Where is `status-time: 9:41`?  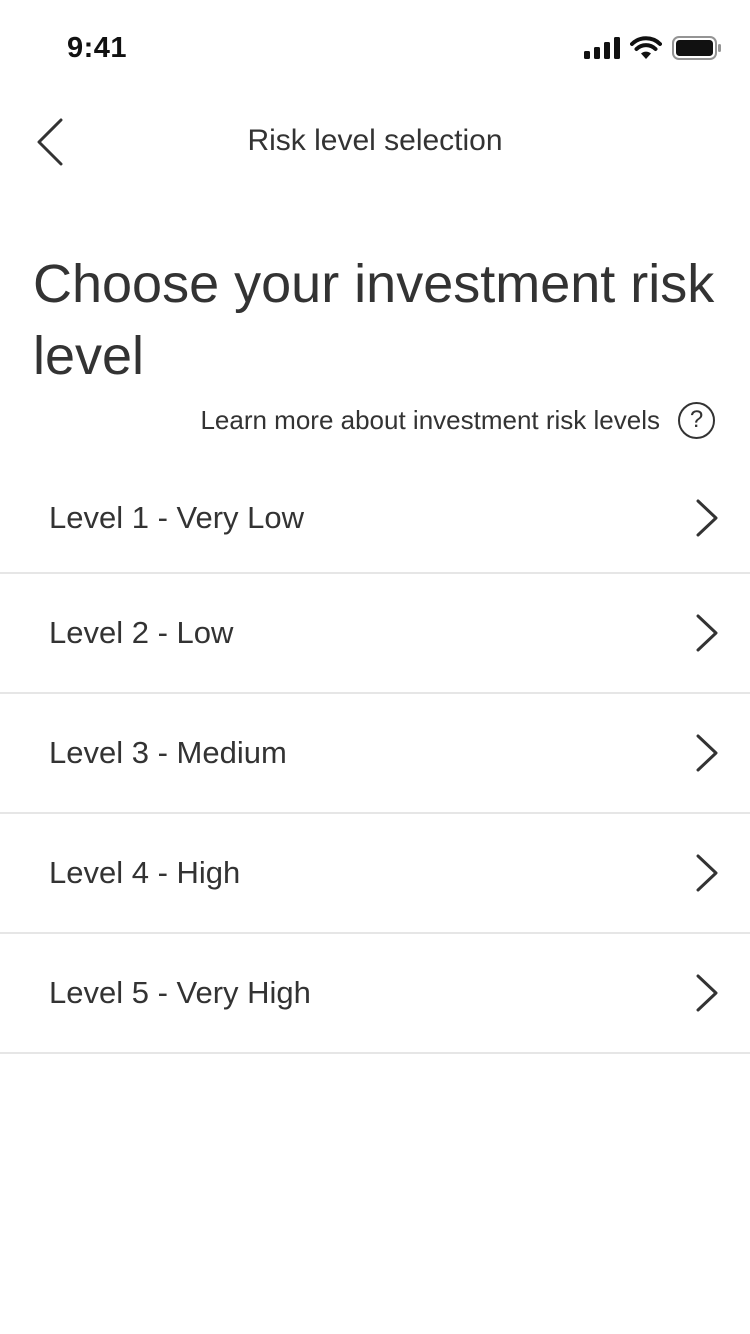
status-time: 9:41 is located at coordinates (97, 48).